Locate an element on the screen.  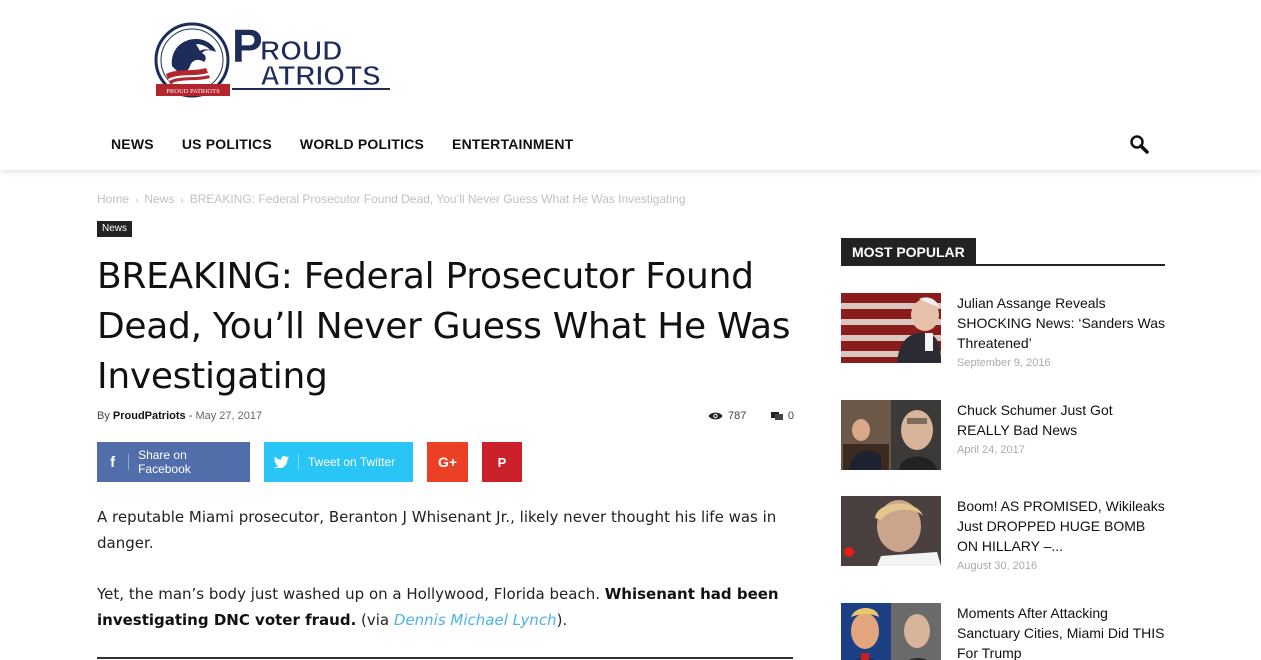
share-googleplus-button: G+ is located at coordinates (447, 462).